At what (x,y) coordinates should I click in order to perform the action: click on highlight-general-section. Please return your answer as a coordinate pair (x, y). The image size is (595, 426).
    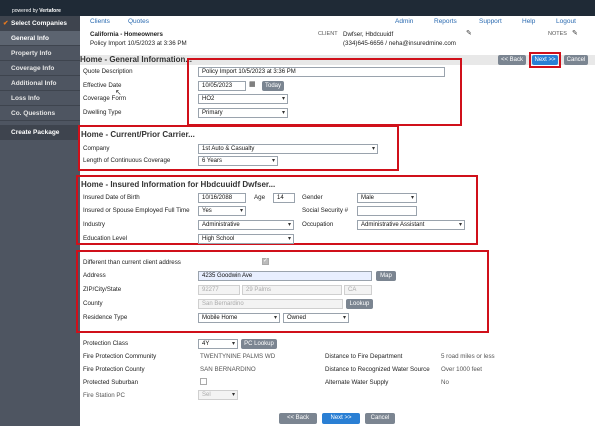
    Looking at the image, I should click on (324, 92).